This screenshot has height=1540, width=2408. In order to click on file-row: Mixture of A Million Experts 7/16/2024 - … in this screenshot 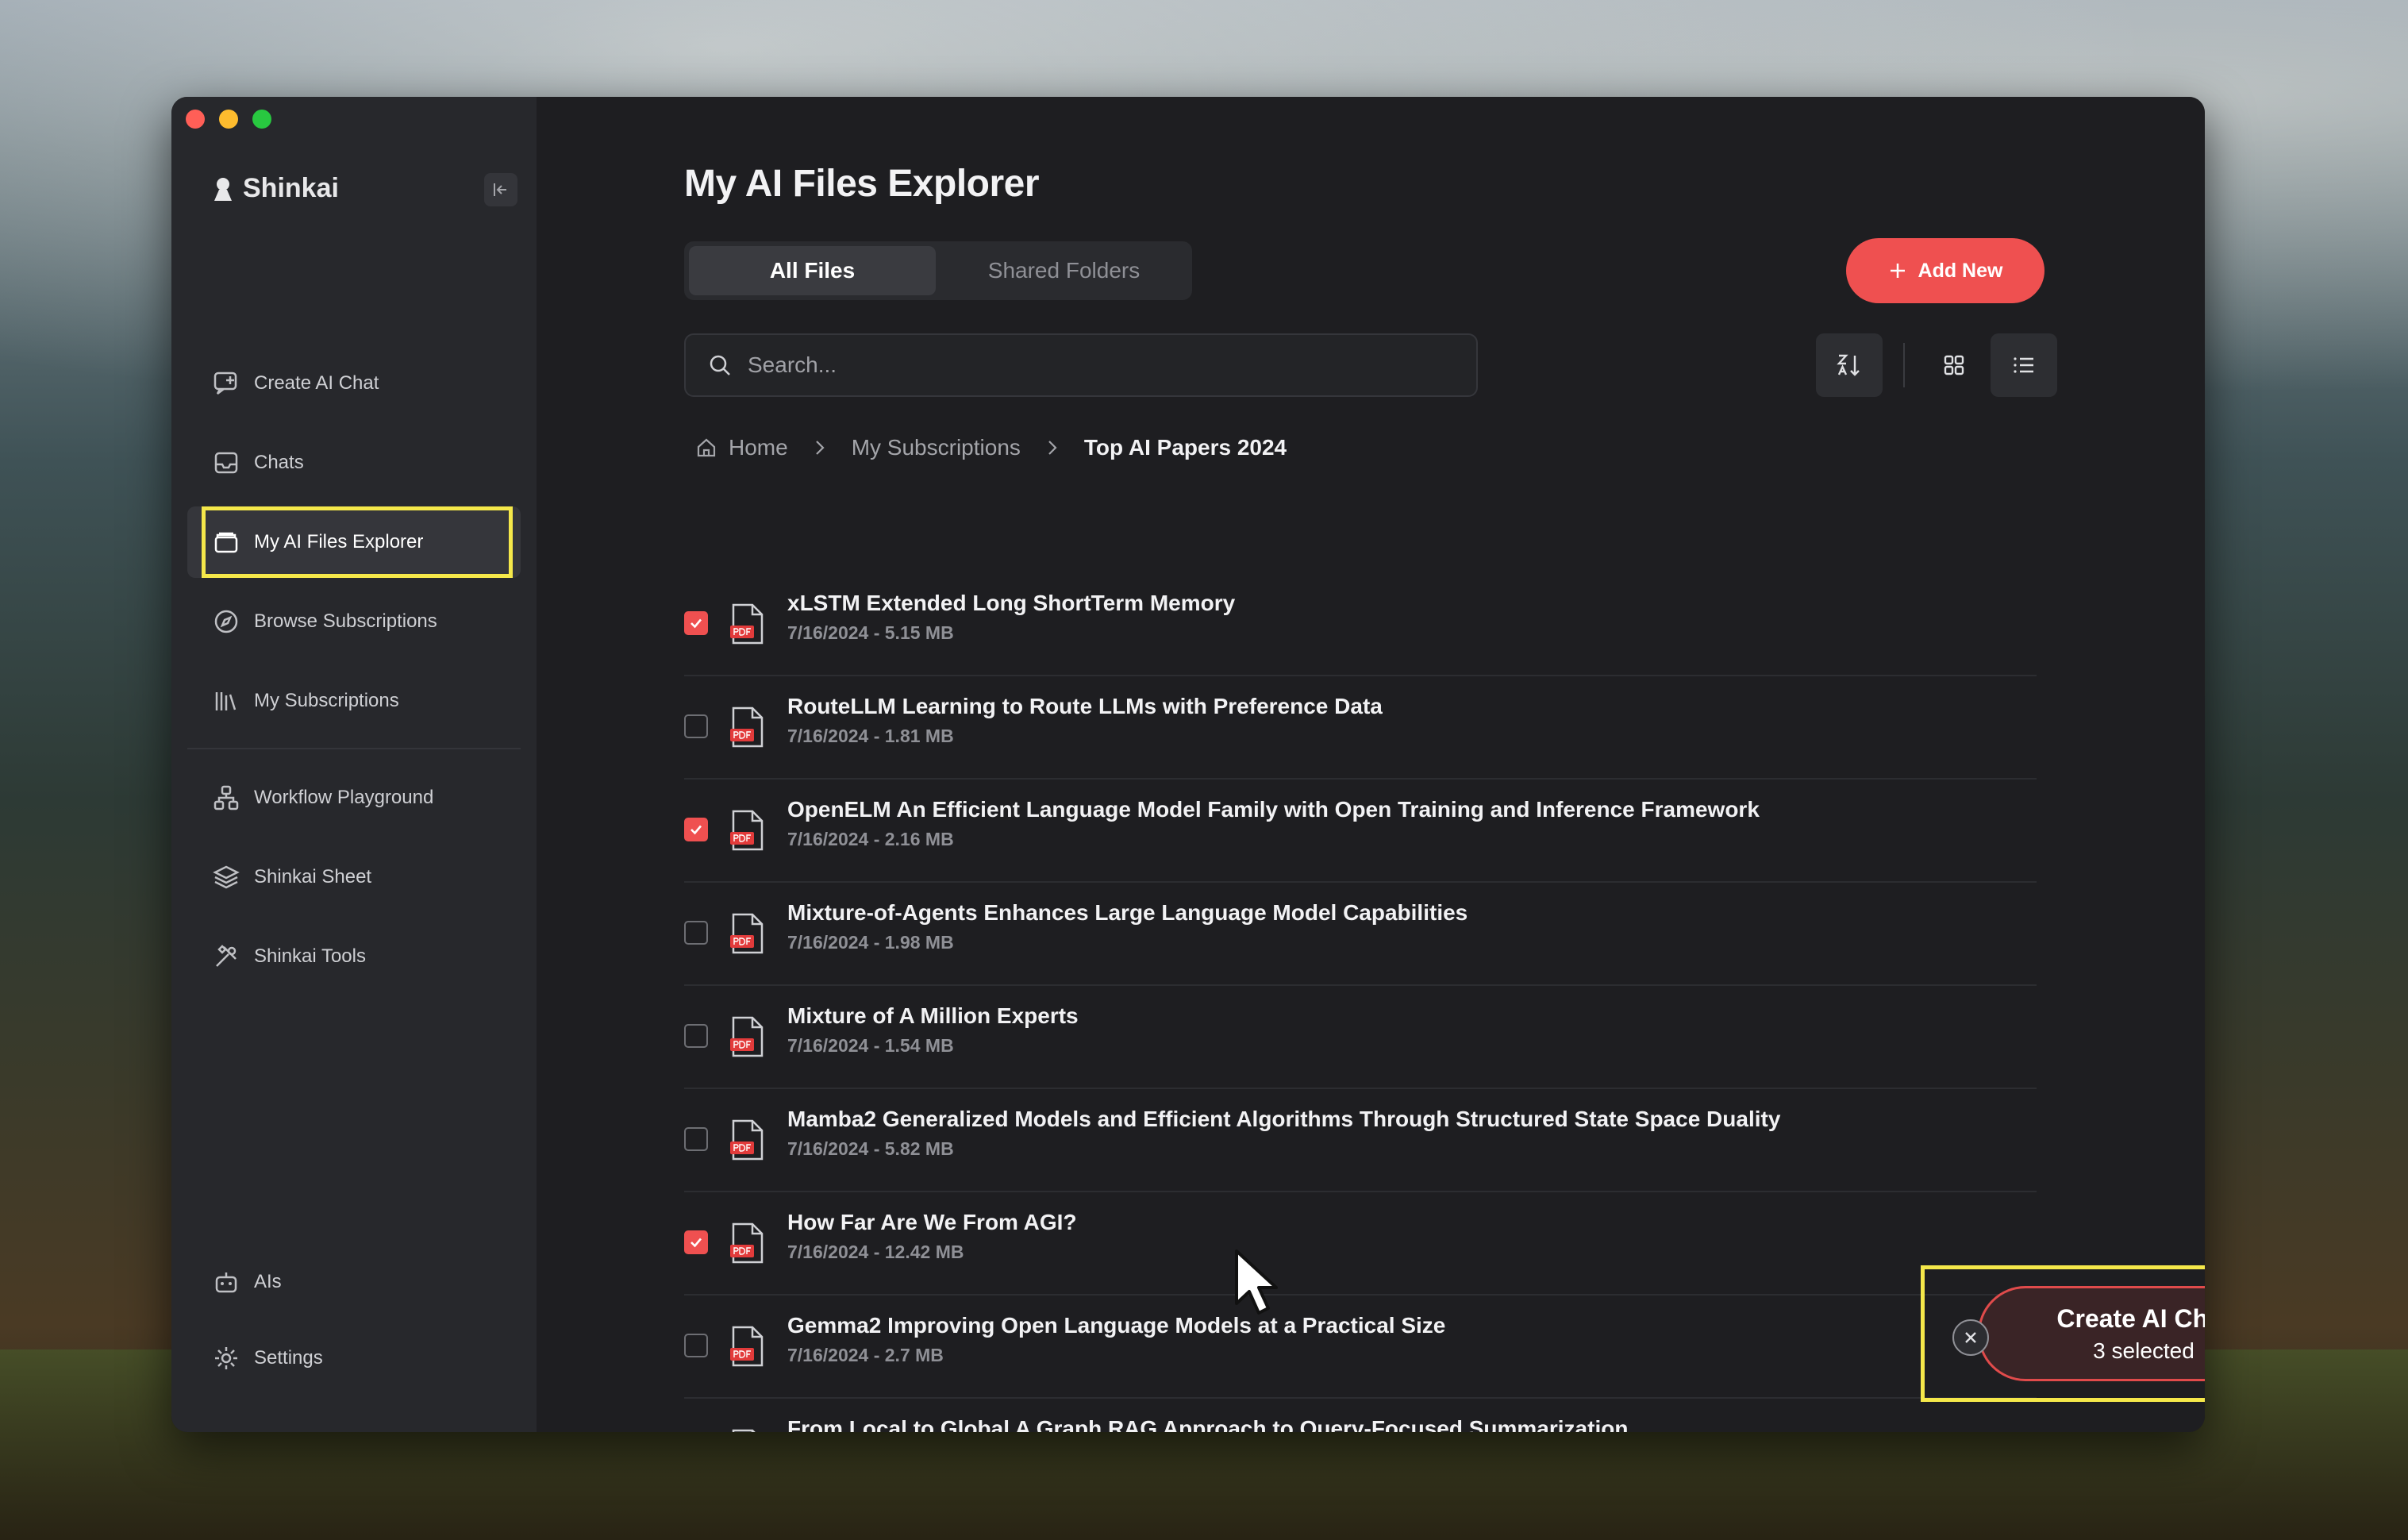, I will do `click(1360, 1037)`.